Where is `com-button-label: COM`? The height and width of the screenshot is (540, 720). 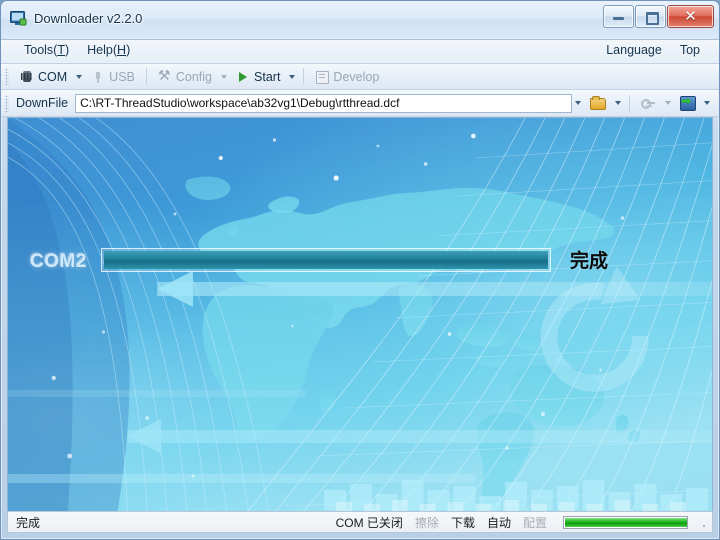 com-button-label: COM is located at coordinates (53, 76).